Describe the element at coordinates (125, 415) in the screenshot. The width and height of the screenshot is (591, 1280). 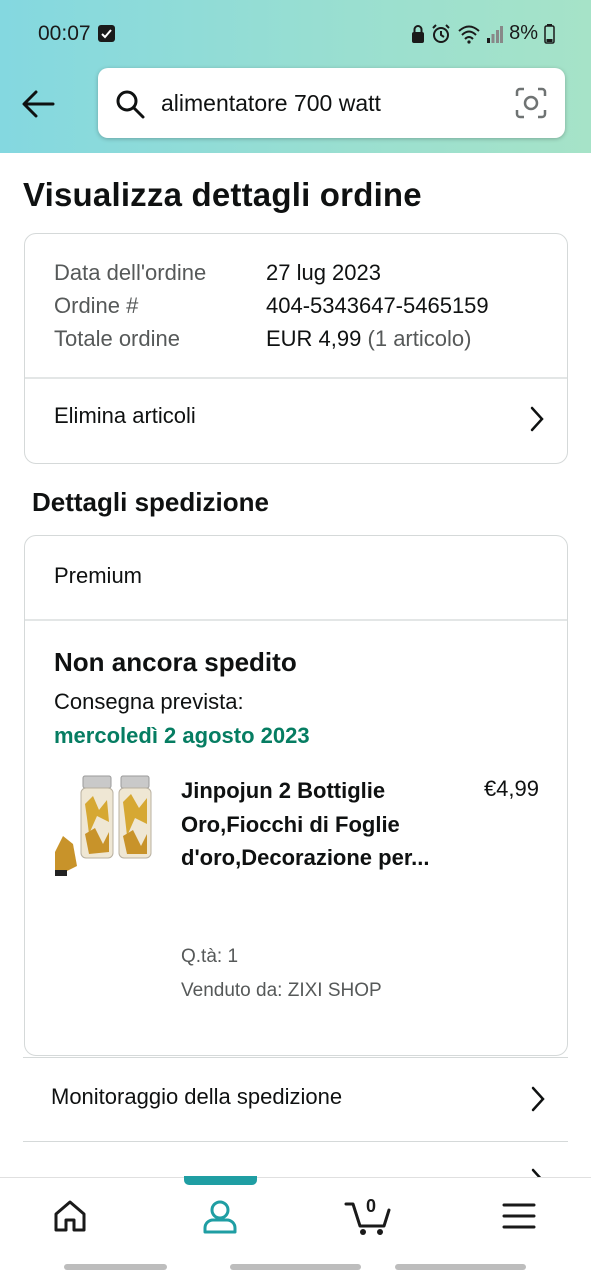
I see `remove-items-label: Elimina articoli` at that location.